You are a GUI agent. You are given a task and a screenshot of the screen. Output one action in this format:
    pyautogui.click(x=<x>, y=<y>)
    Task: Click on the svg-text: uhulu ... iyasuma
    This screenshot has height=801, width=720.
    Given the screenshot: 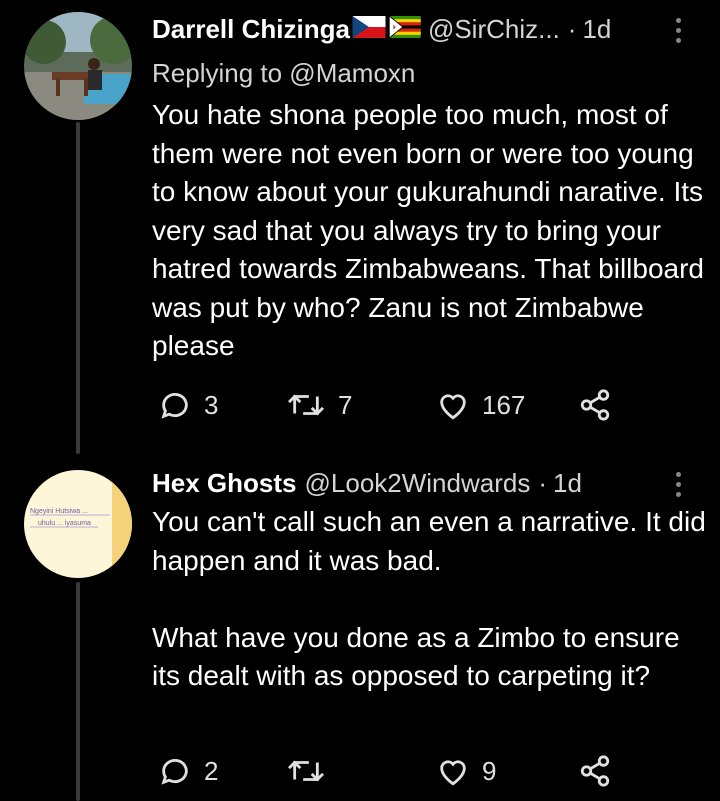 What is the action you would take?
    pyautogui.click(x=64, y=523)
    